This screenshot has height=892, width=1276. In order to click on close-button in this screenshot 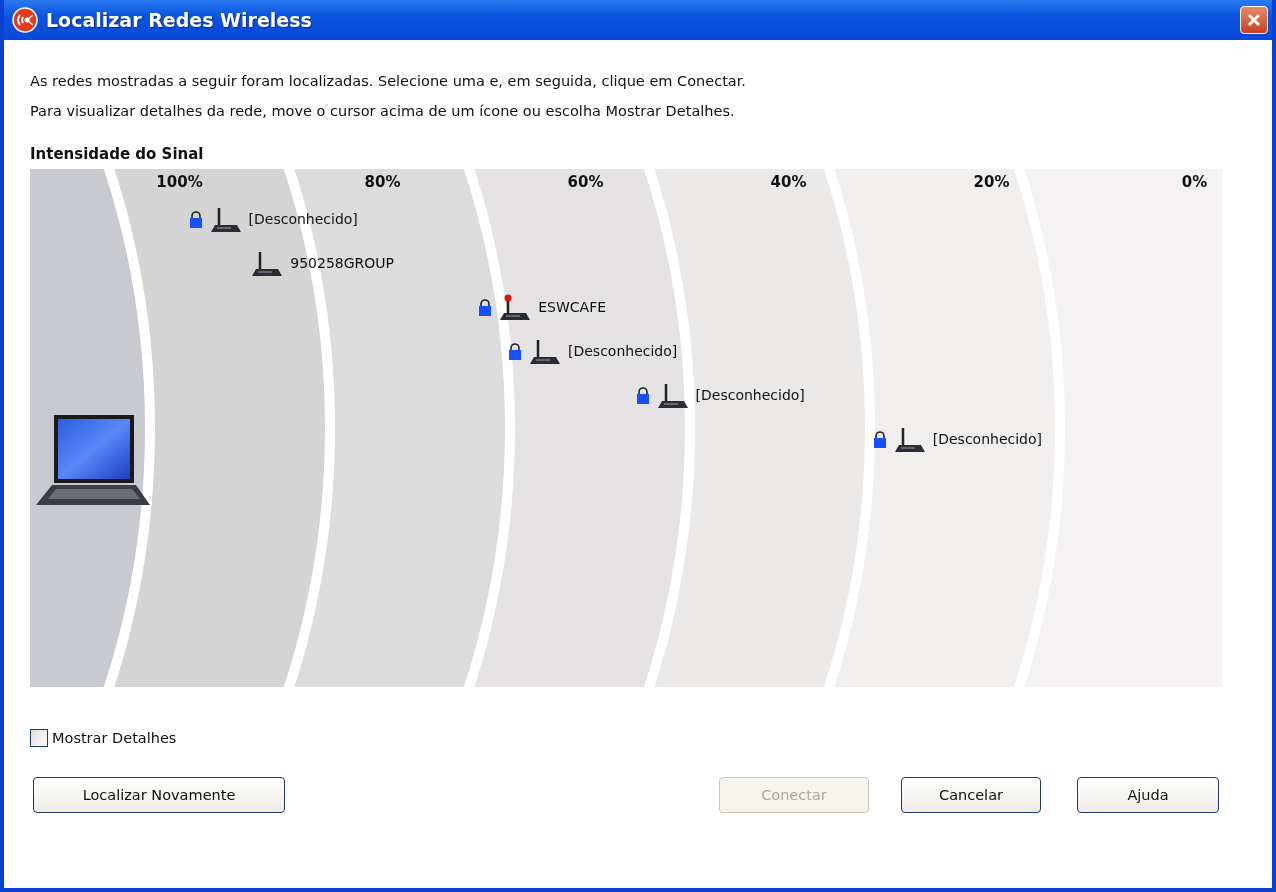, I will do `click(1254, 20)`.